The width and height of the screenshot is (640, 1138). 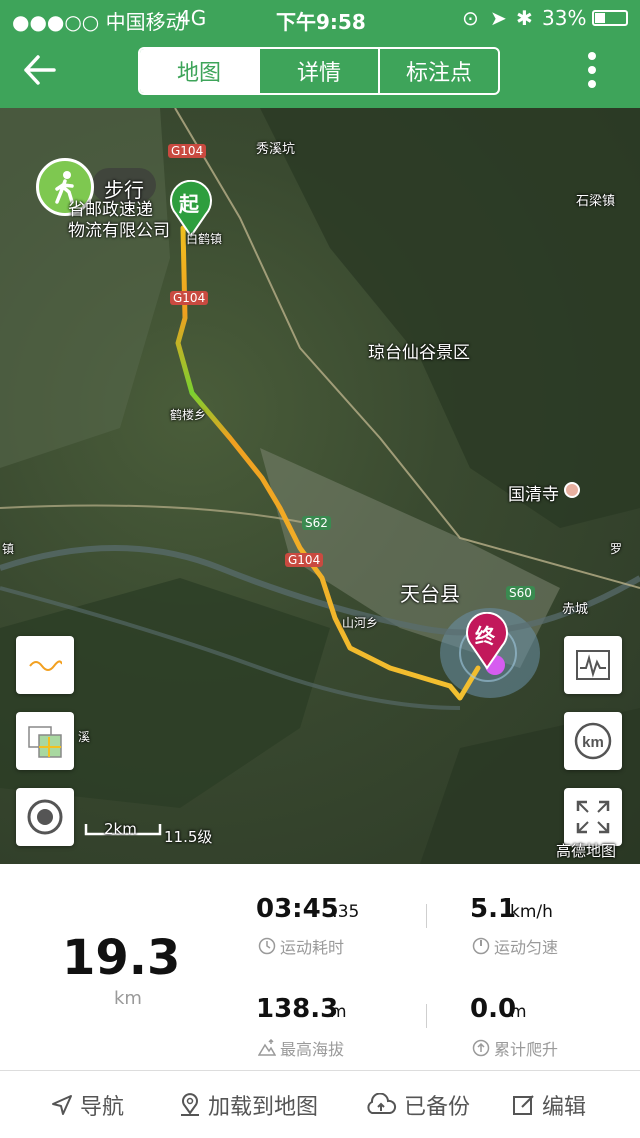 What do you see at coordinates (592, 70) in the screenshot?
I see `more-options-icon` at bounding box center [592, 70].